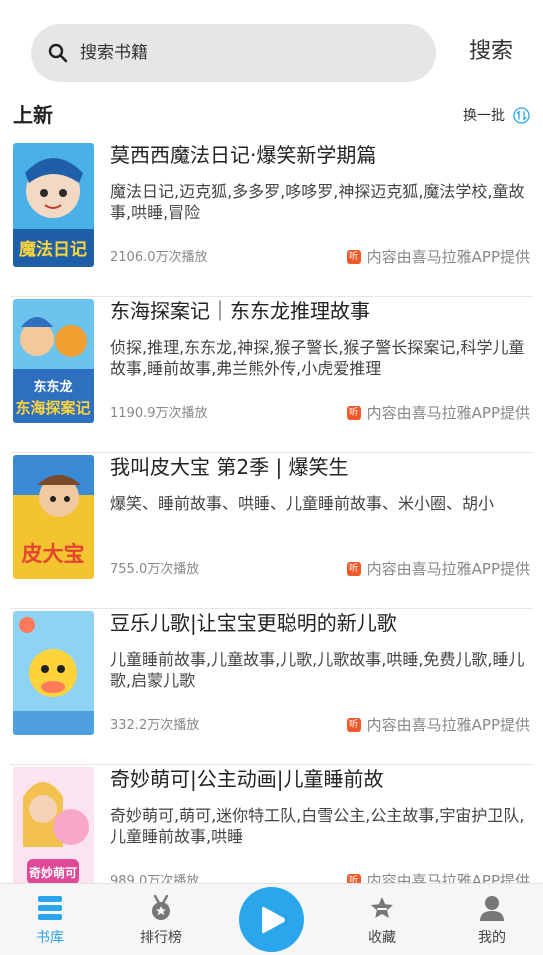  What do you see at coordinates (382, 920) in the screenshot?
I see `nav-favorites: 收藏` at bounding box center [382, 920].